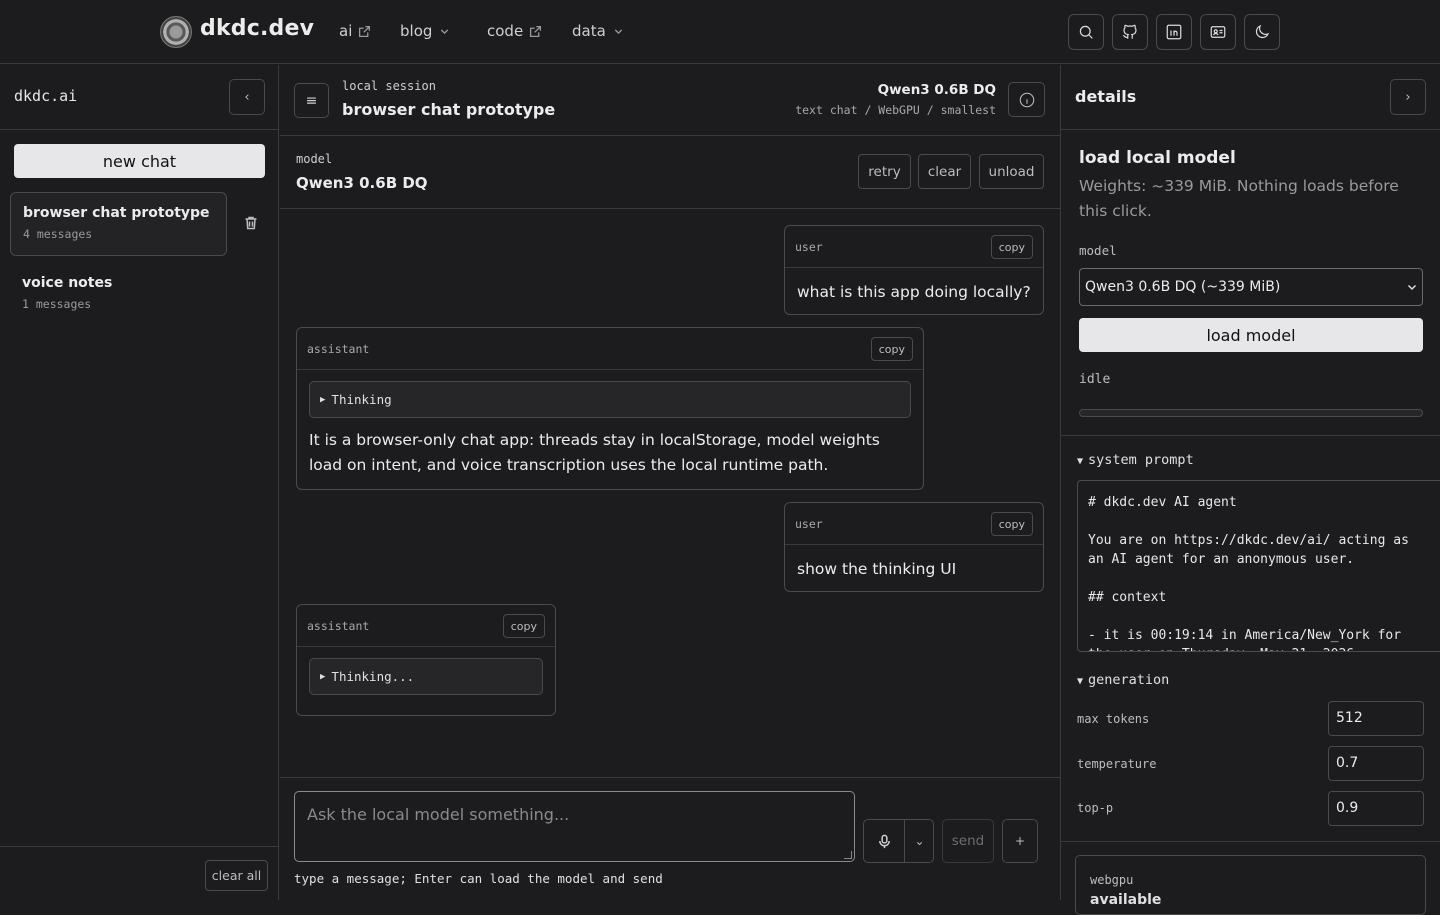 Image resolution: width=1440 pixels, height=915 pixels. Describe the element at coordinates (449, 109) in the screenshot. I see `session-title: browser chat prototype` at that location.